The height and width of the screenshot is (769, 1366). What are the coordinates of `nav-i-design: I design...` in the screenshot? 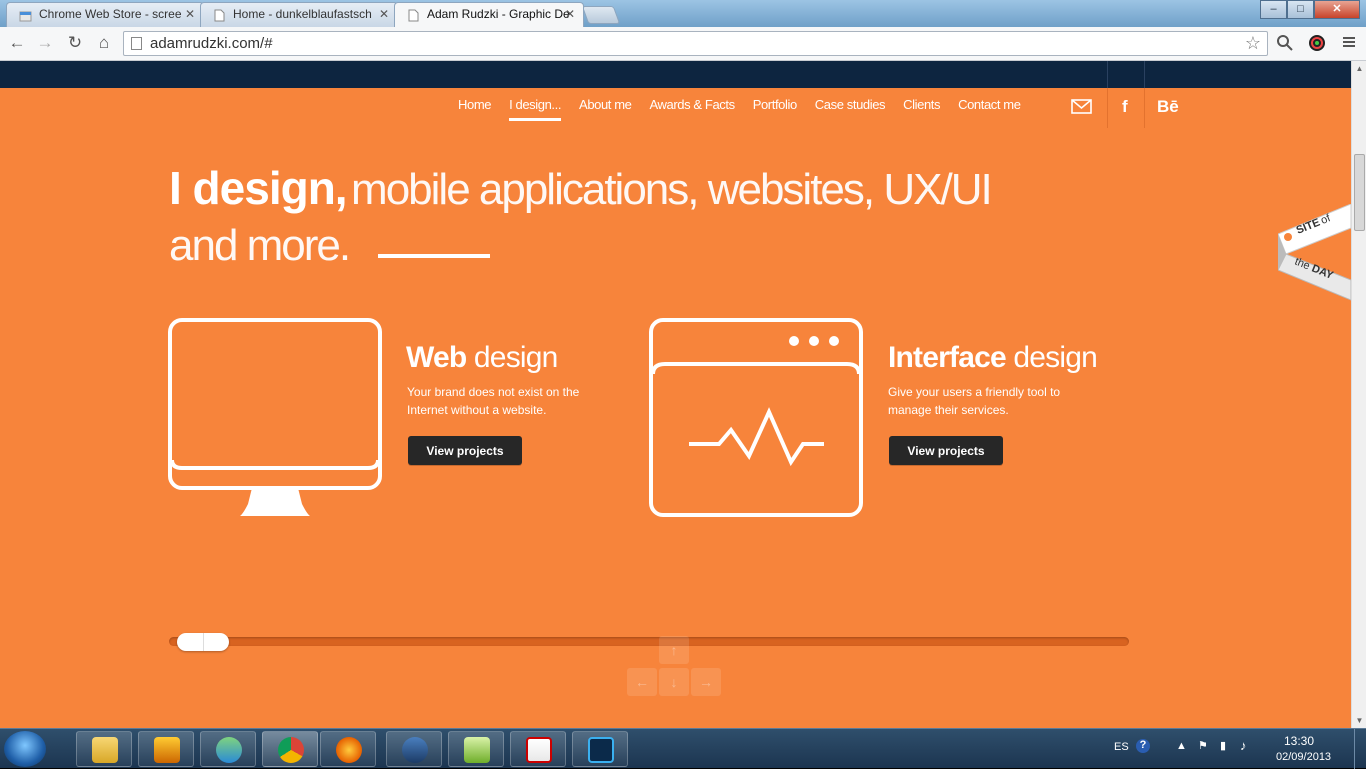 It's located at (535, 109).